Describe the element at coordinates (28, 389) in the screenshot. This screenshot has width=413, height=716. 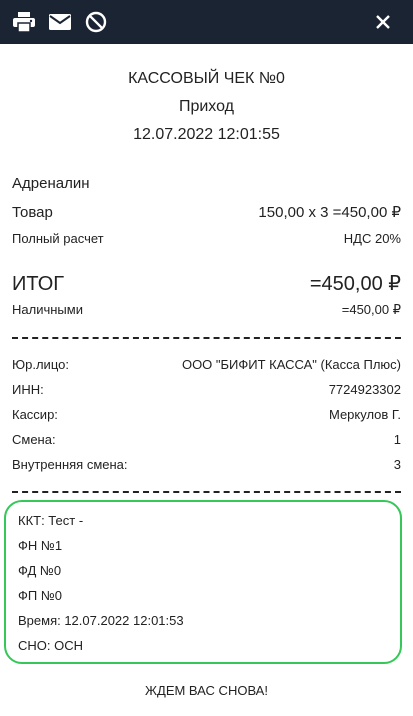
I see `inn-label: ИНН:` at that location.